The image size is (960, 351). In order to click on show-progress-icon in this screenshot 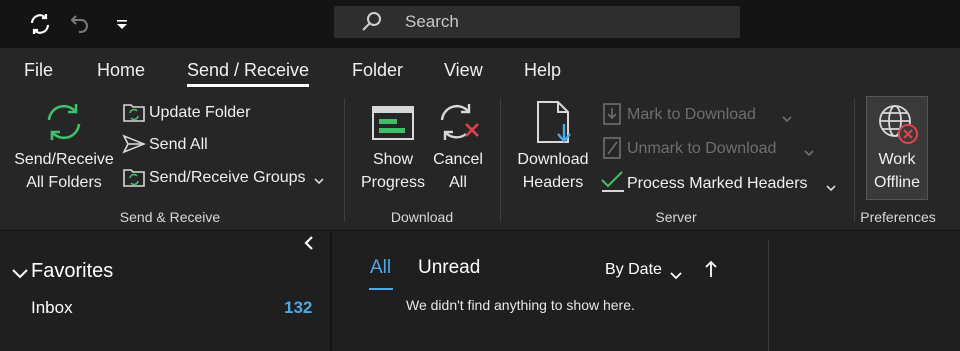, I will do `click(393, 125)`.